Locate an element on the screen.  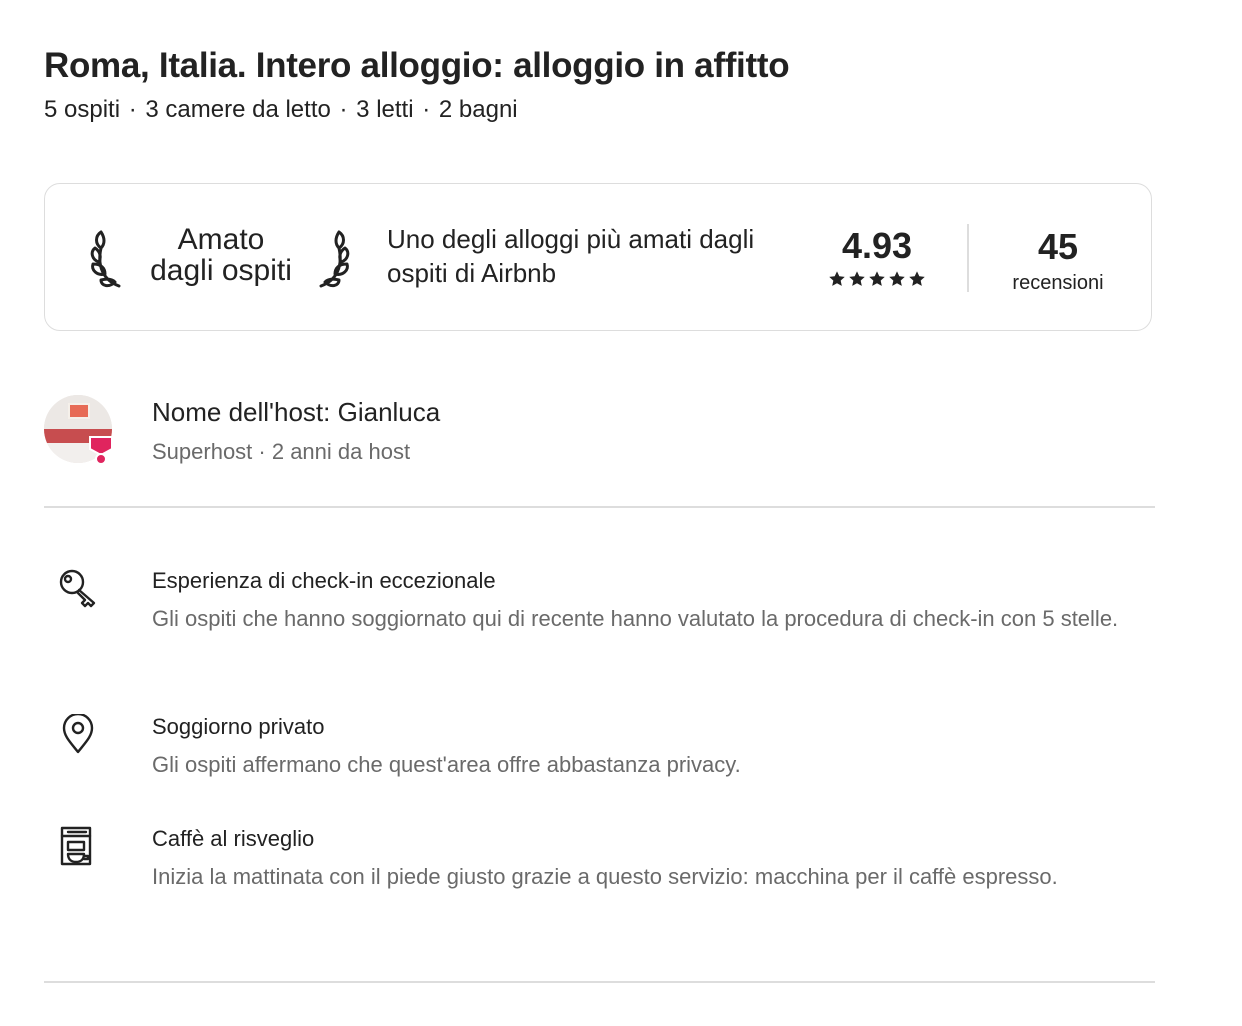
bathrooms-count: 2 bagni is located at coordinates (478, 109).